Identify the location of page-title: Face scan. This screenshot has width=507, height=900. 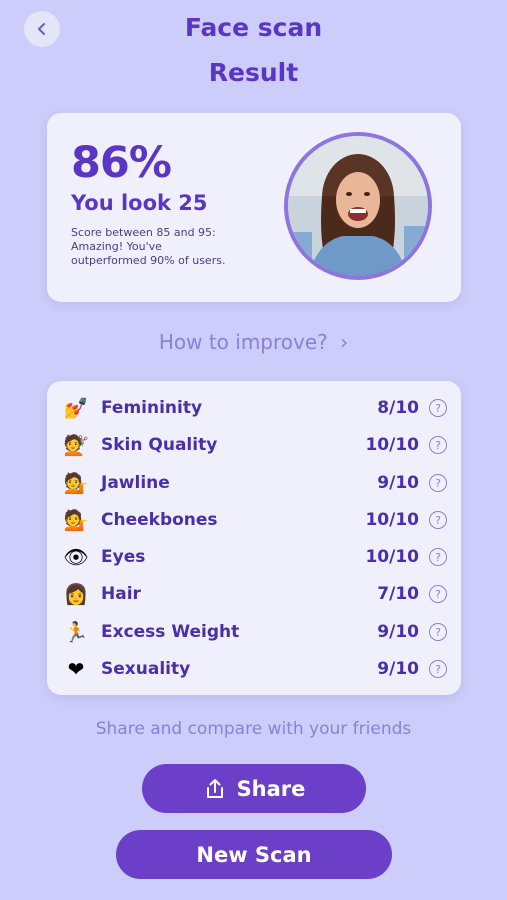
(253, 27).